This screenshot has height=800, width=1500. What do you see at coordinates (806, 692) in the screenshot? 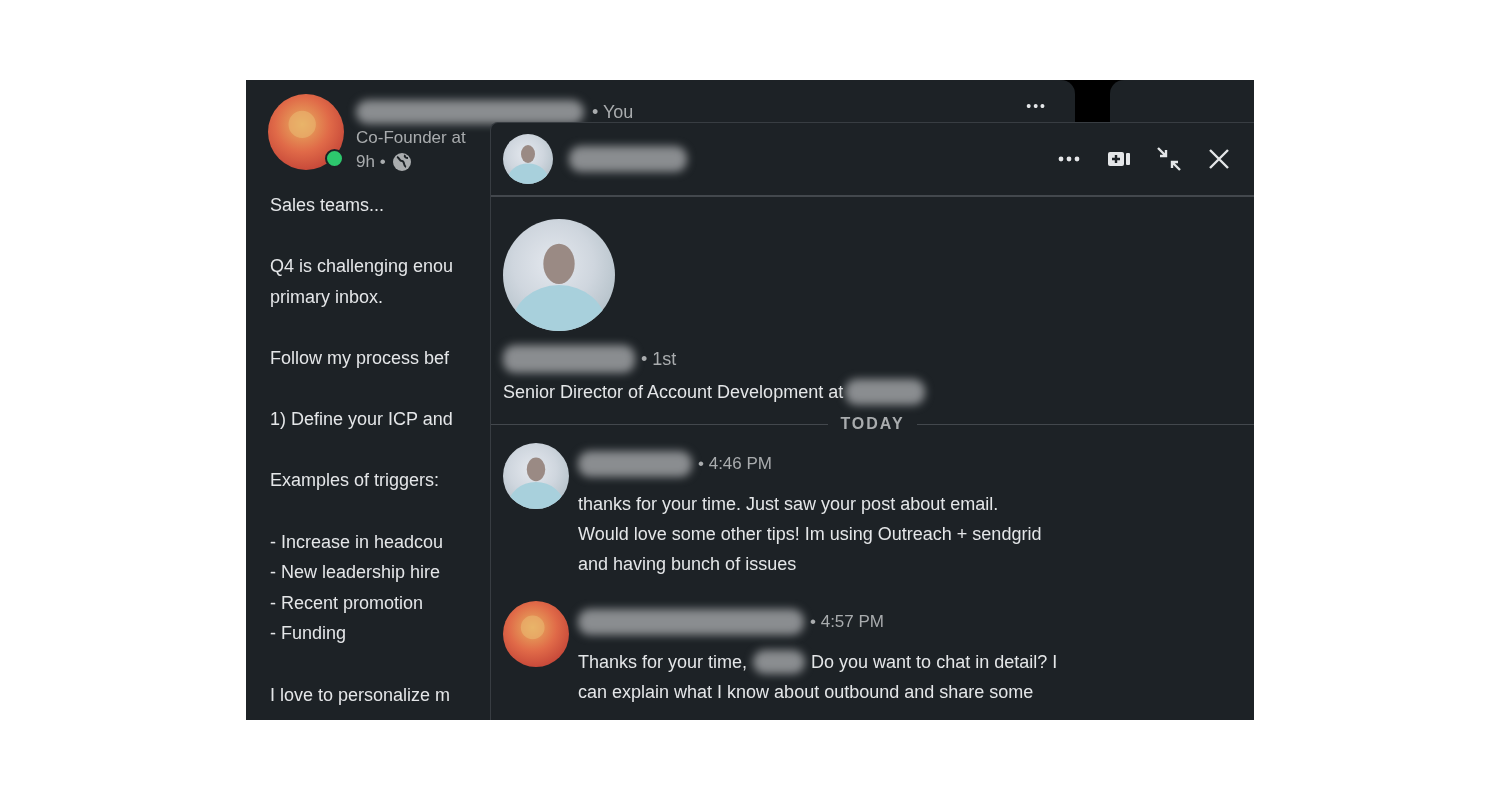
I see `message-text: can explain what I know about outbound and share some` at bounding box center [806, 692].